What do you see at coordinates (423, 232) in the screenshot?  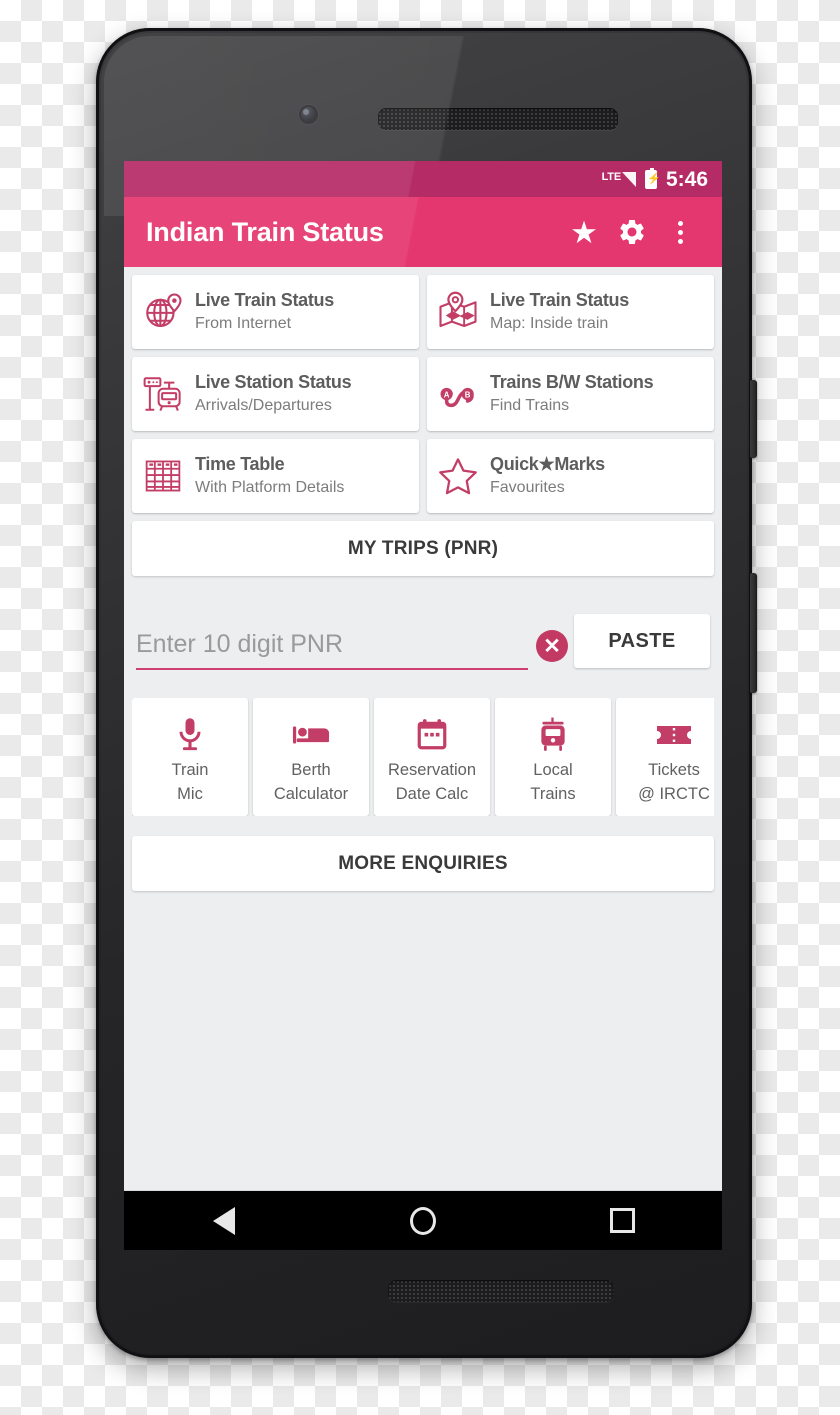 I see `app-bar: Indian Train Status ★` at bounding box center [423, 232].